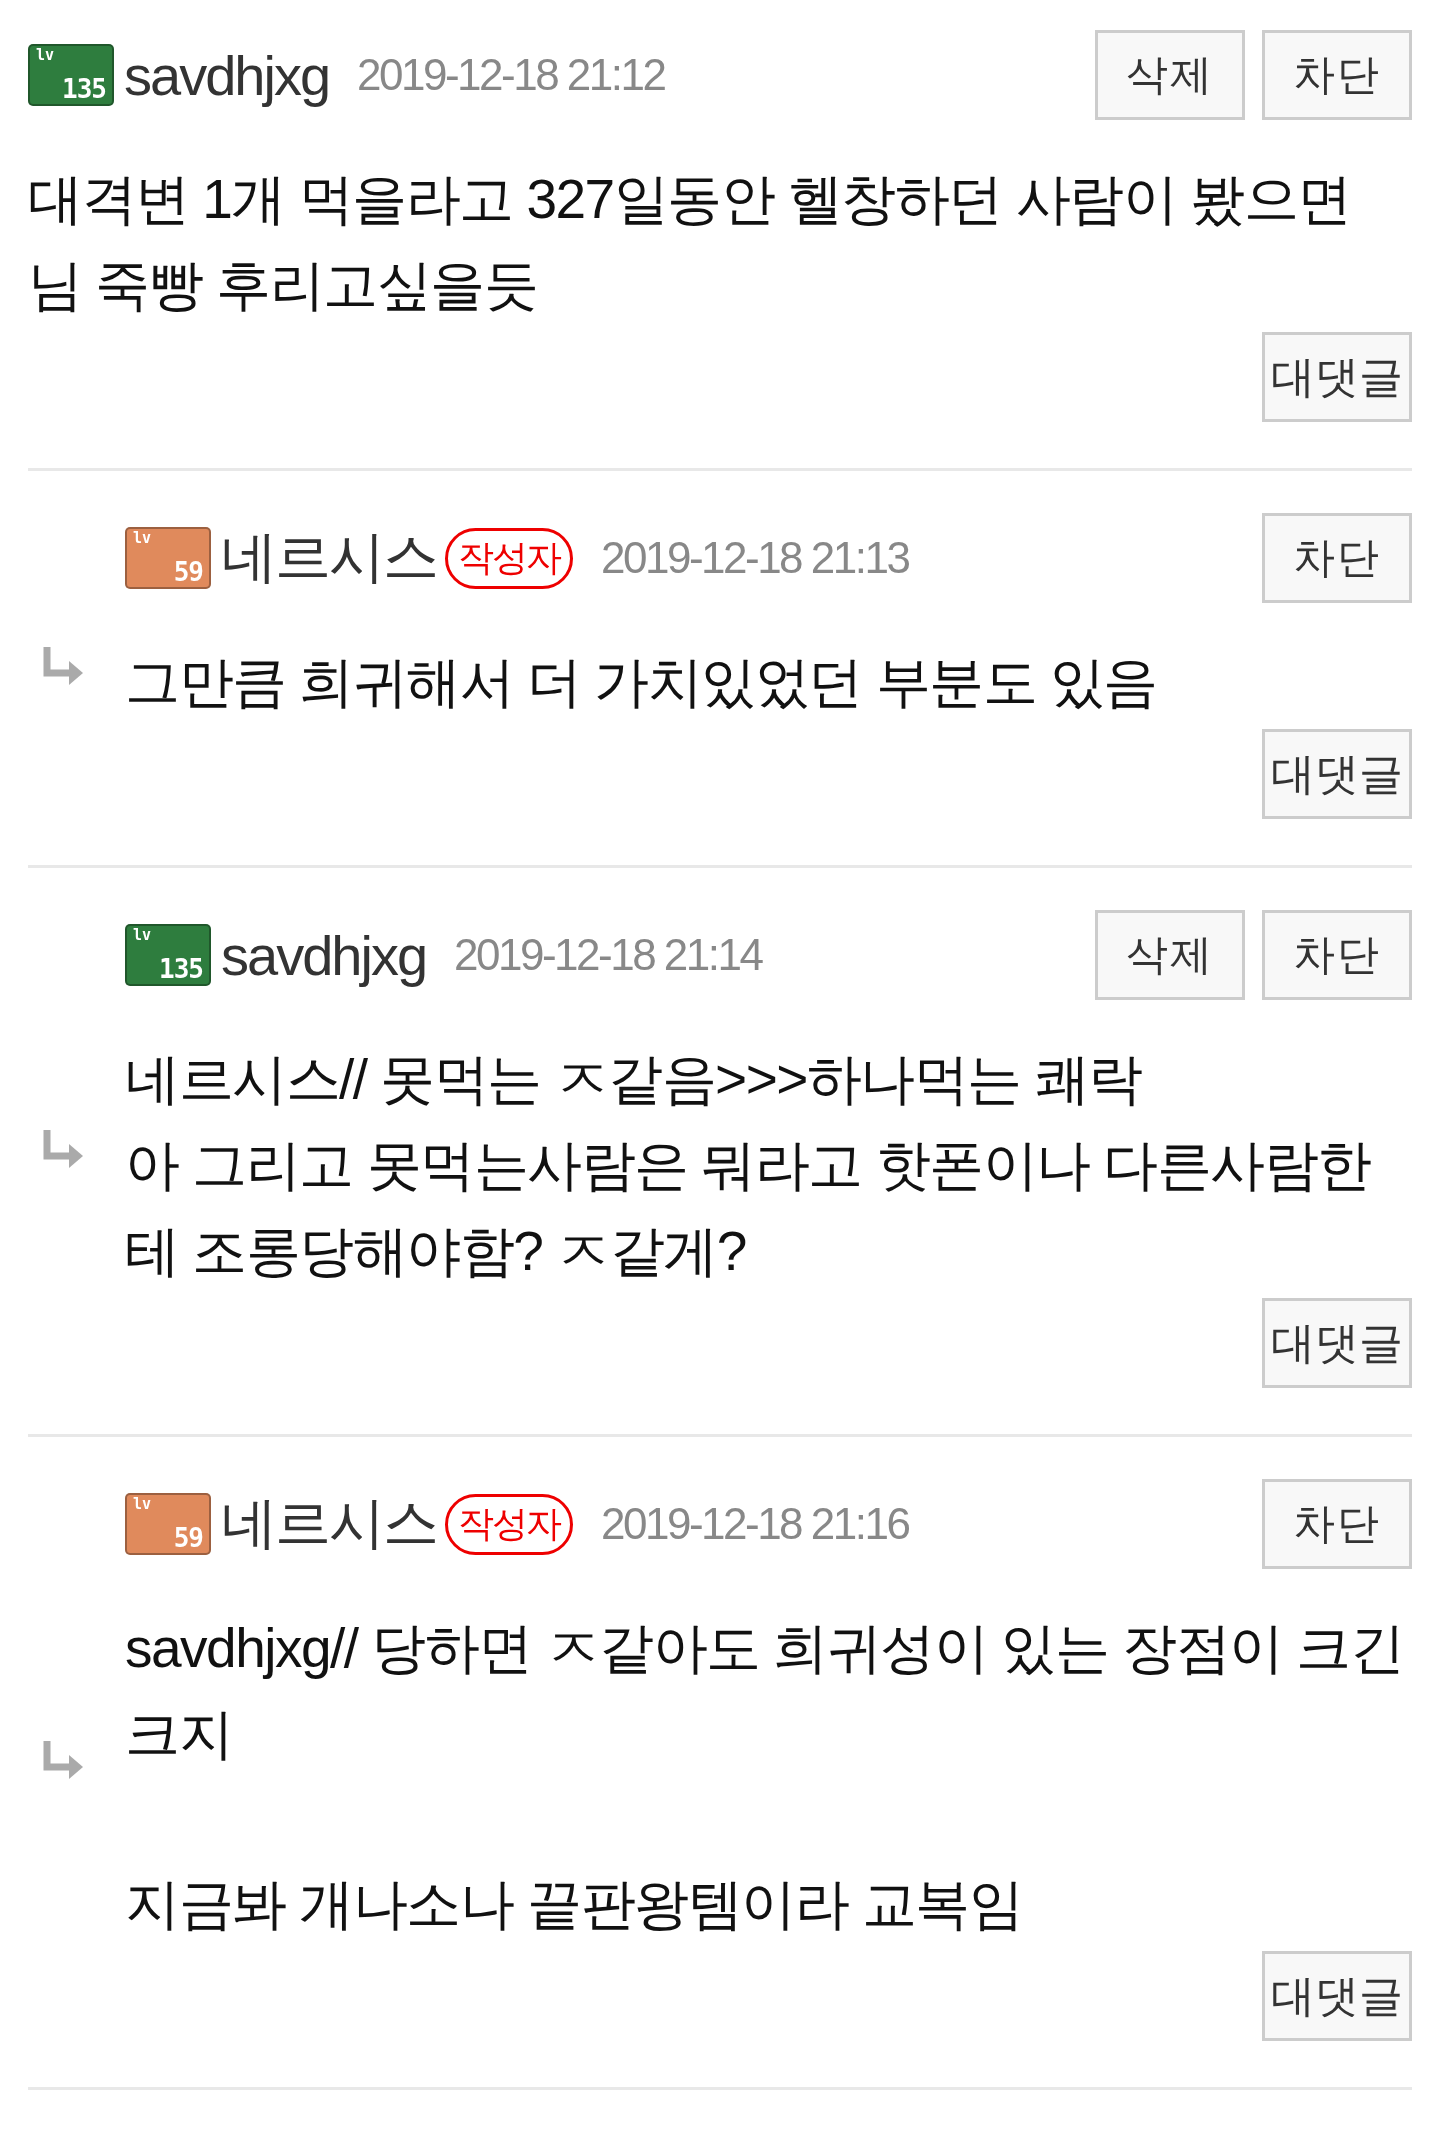 The height and width of the screenshot is (2138, 1440). I want to click on comment-text: savdhjxg// 당하면 ㅈ같아도 희귀성이 있는 장점이 크긴크지, so click(765, 1691).